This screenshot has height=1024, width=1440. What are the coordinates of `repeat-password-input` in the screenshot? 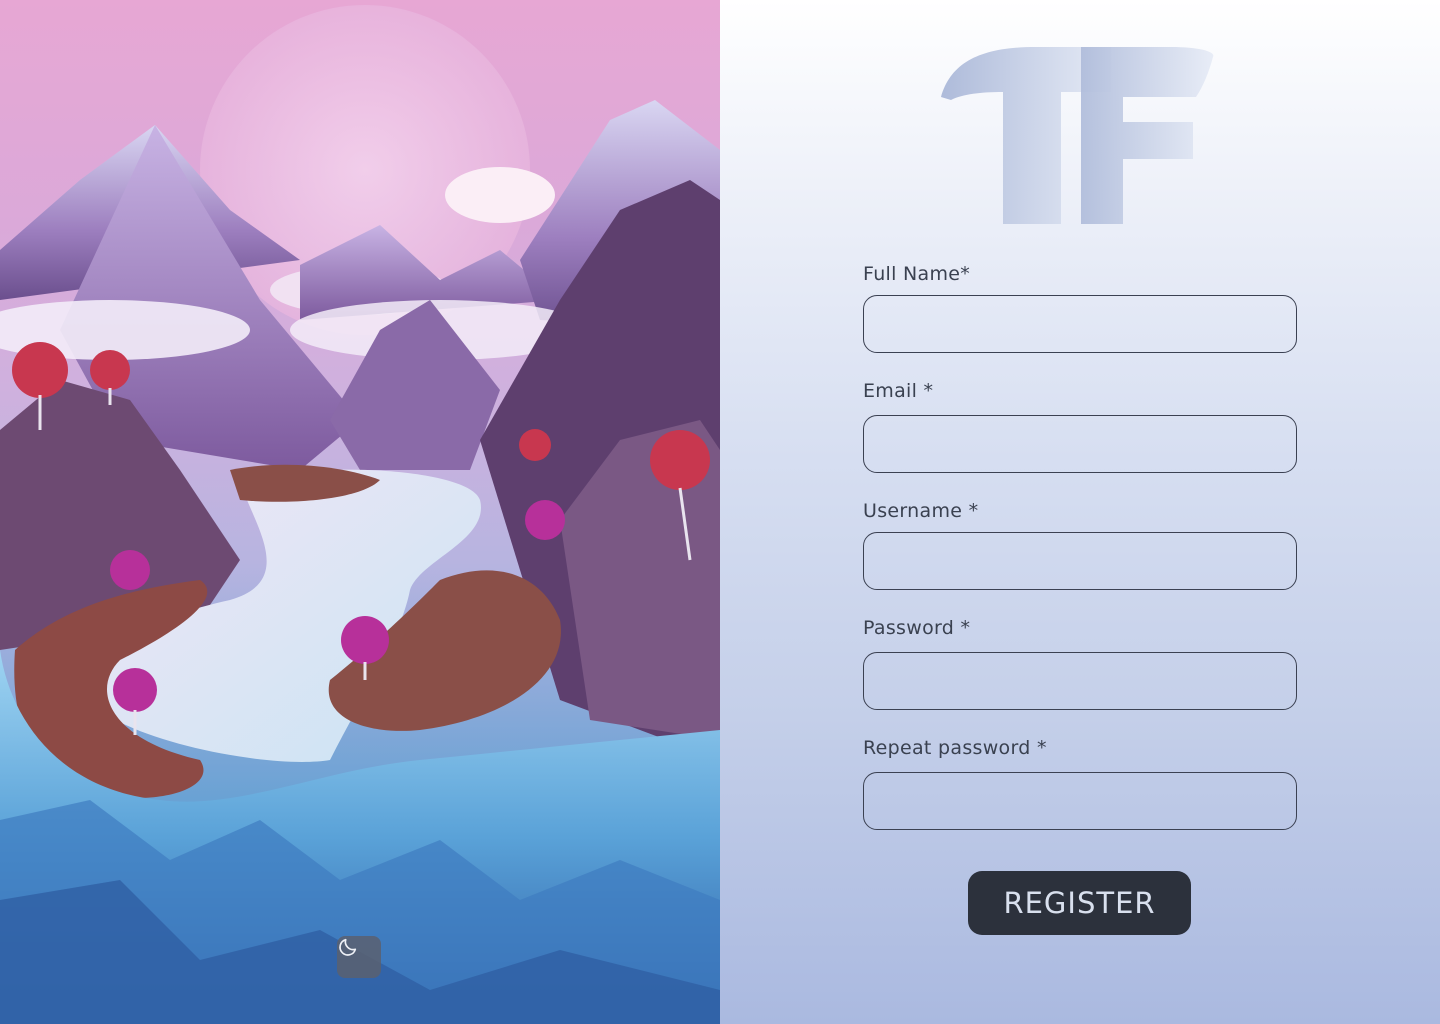 It's located at (1080, 801).